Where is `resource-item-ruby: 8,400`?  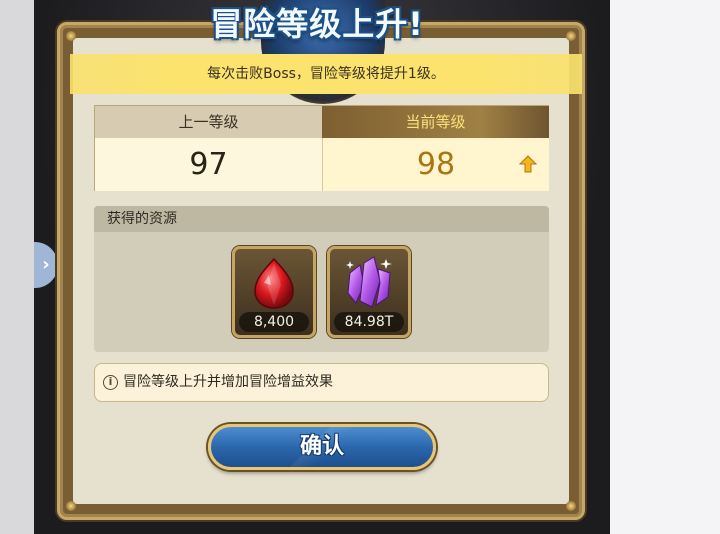 resource-item-ruby: 8,400 is located at coordinates (274, 292).